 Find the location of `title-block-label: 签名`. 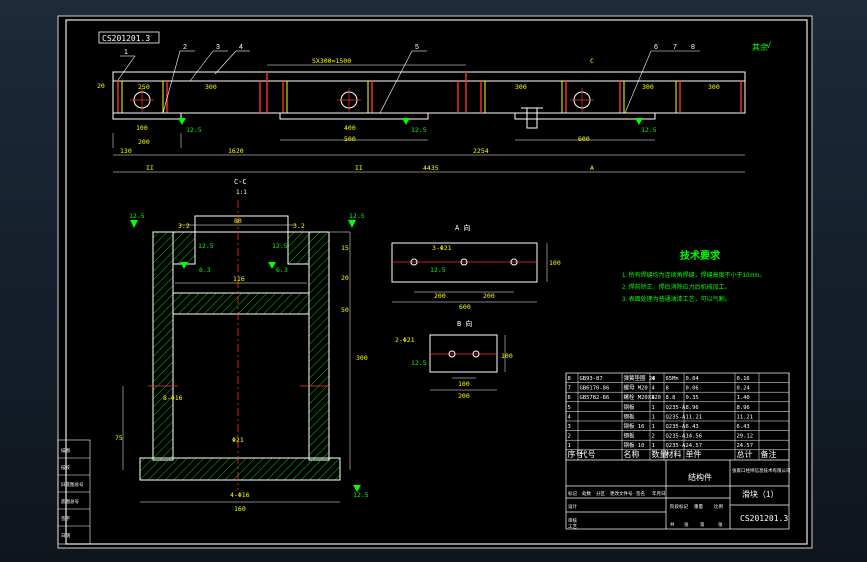

title-block-label: 签名 is located at coordinates (640, 493).